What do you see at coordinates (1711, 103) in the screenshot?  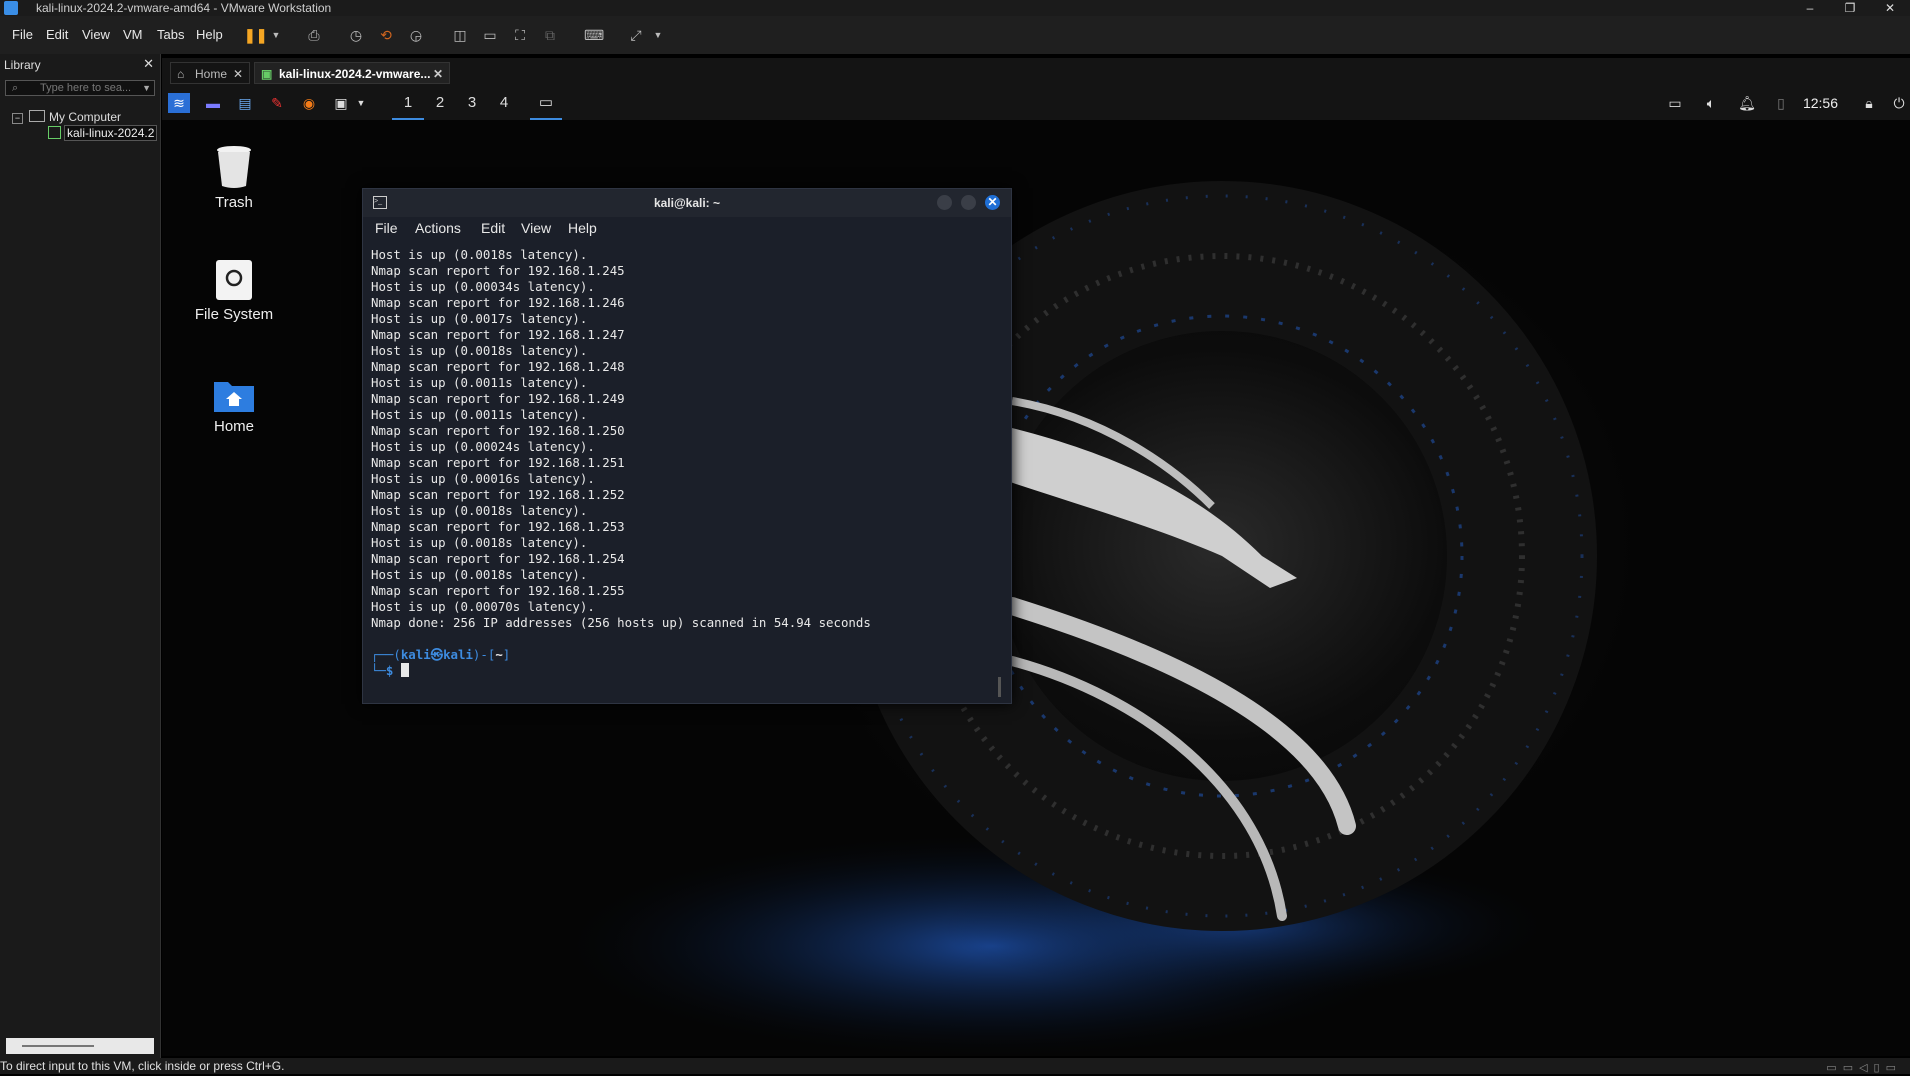 I see `volume-icon: 🔈︎` at bounding box center [1711, 103].